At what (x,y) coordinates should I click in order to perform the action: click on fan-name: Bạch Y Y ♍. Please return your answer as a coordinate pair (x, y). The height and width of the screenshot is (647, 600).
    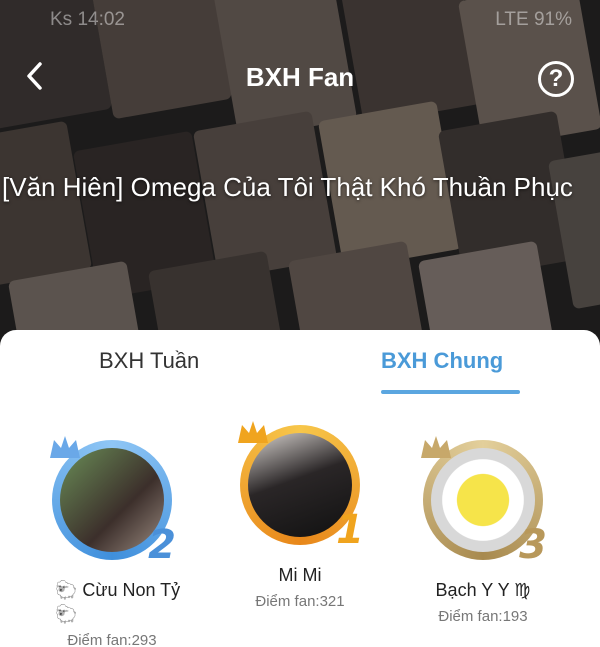
    Looking at the image, I should click on (483, 590).